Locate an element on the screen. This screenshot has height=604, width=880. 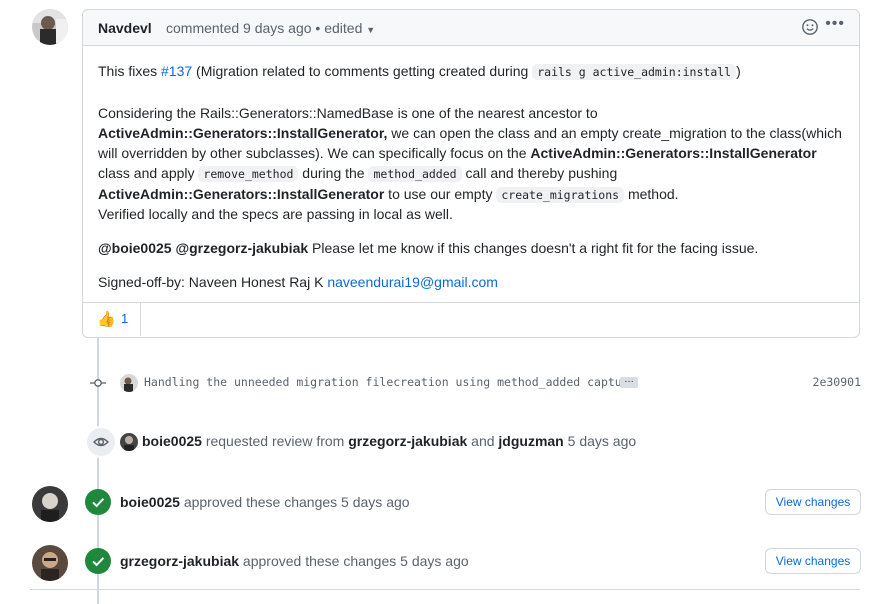
email-link: naveendurai19@gmail.com is located at coordinates (412, 282).